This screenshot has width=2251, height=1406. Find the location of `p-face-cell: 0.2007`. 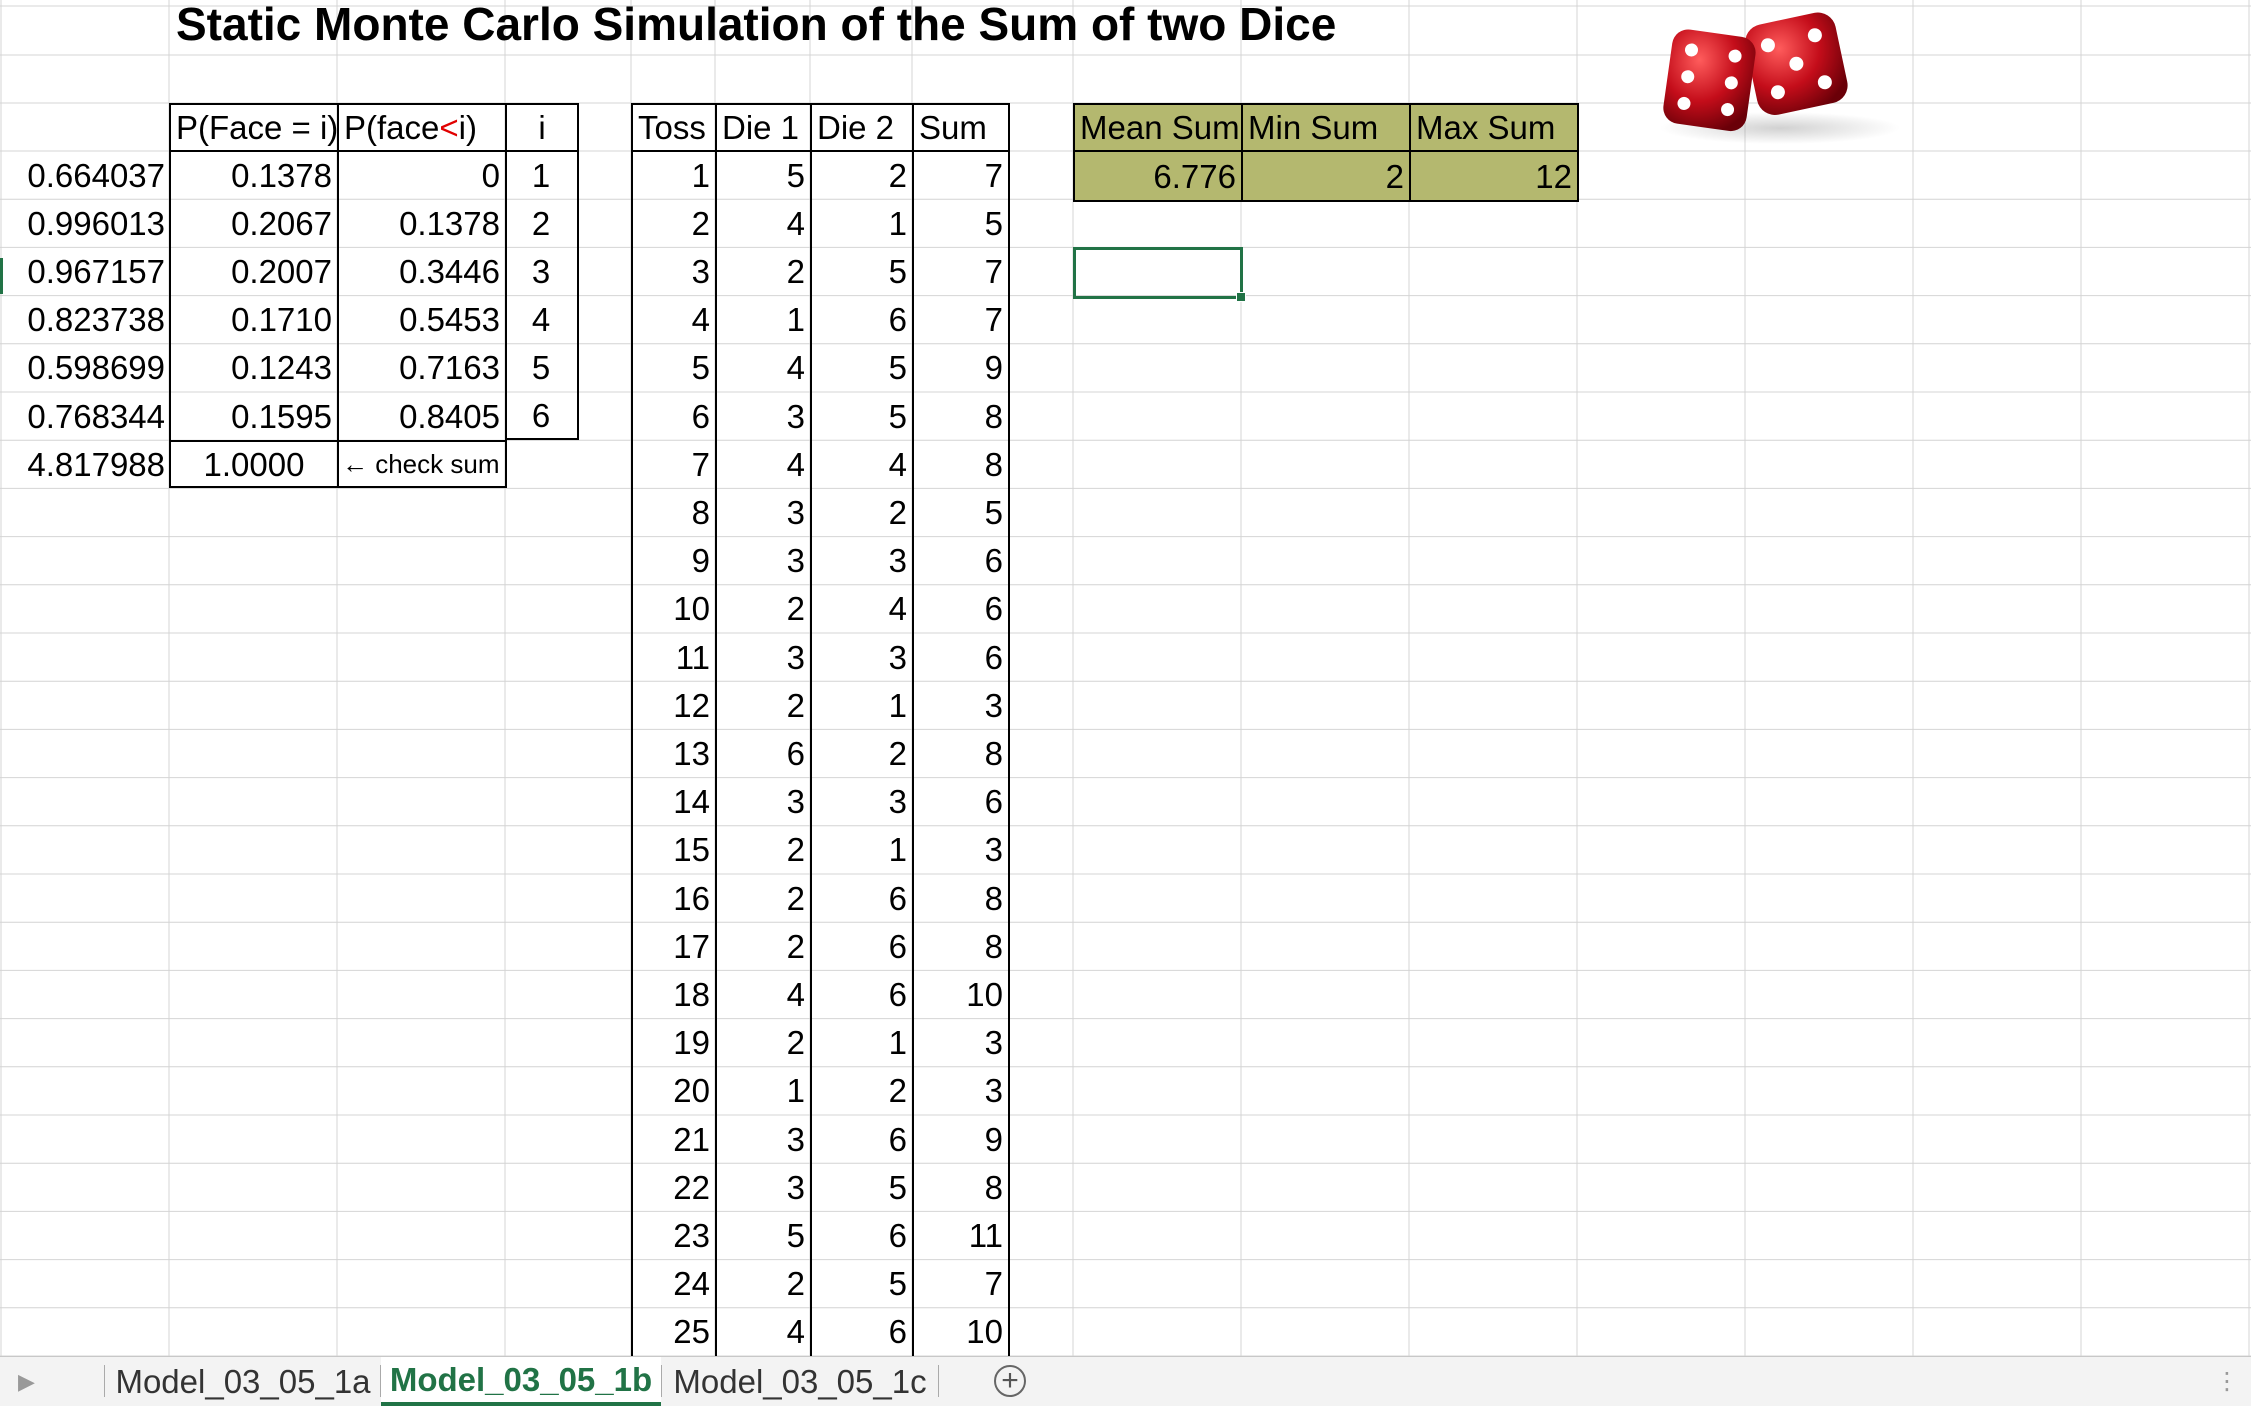

p-face-cell: 0.2007 is located at coordinates (254, 271).